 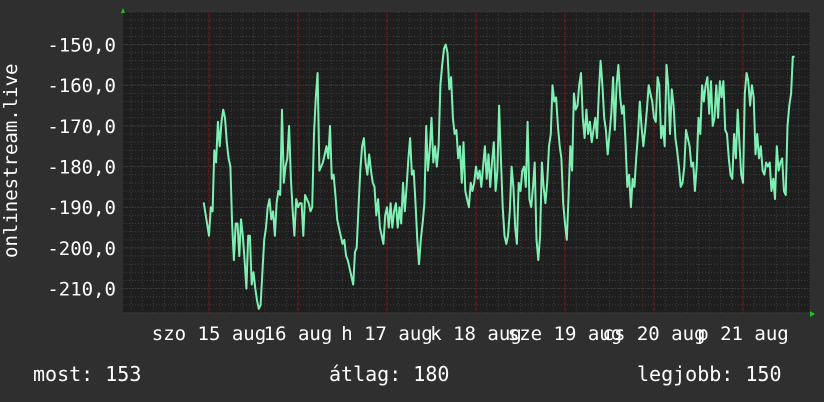 What do you see at coordinates (709, 374) in the screenshot?
I see `stat-best: legjobb: 150` at bounding box center [709, 374].